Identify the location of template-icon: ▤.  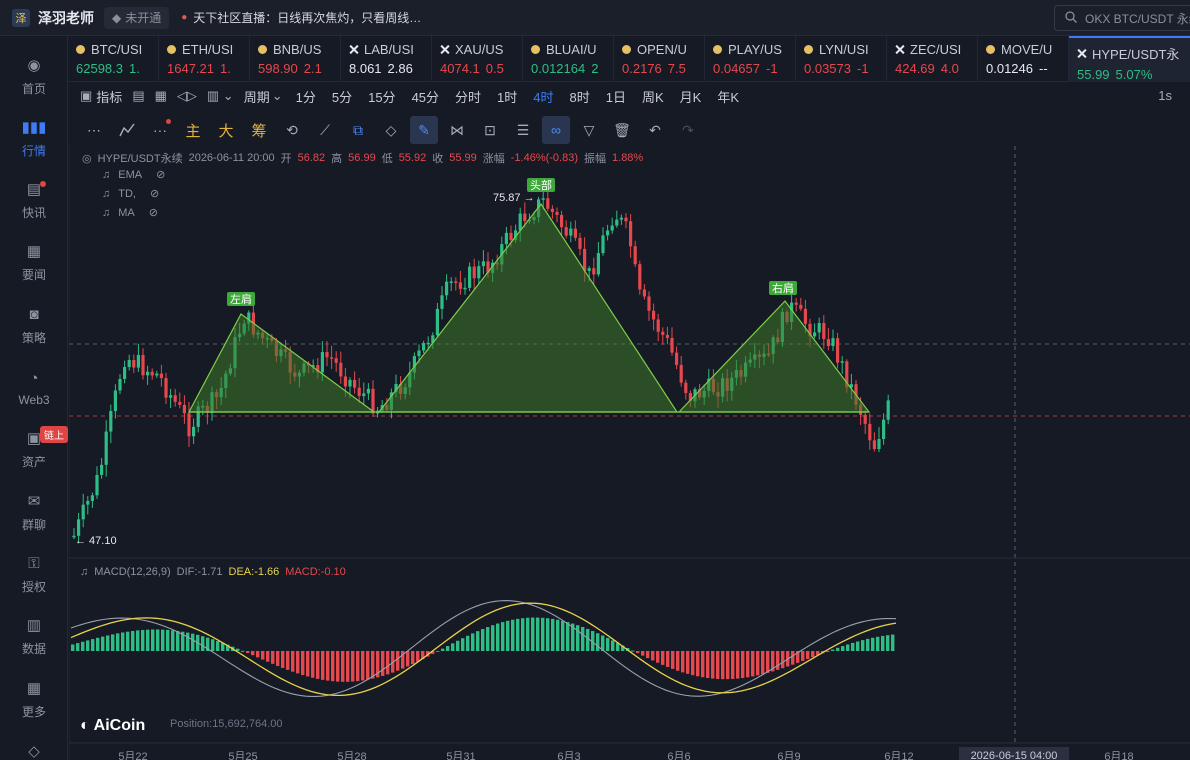
(138, 96).